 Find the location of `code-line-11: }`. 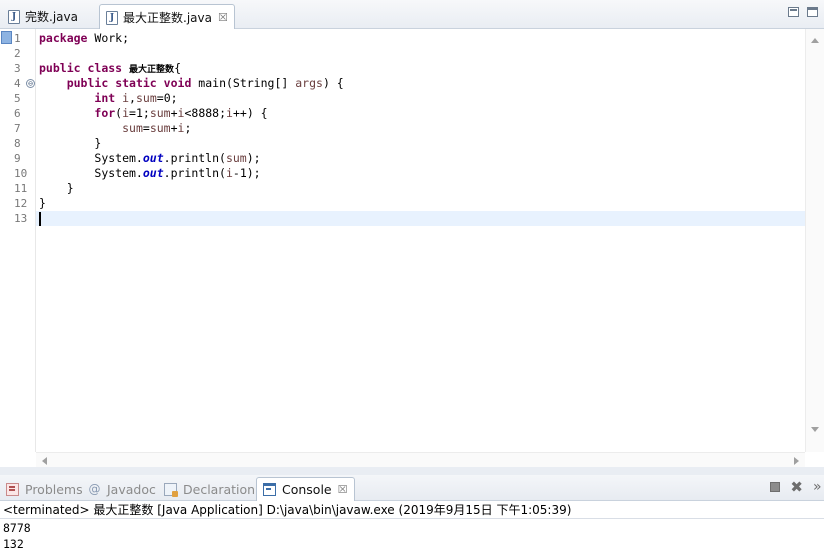

code-line-11: } is located at coordinates (422, 188).